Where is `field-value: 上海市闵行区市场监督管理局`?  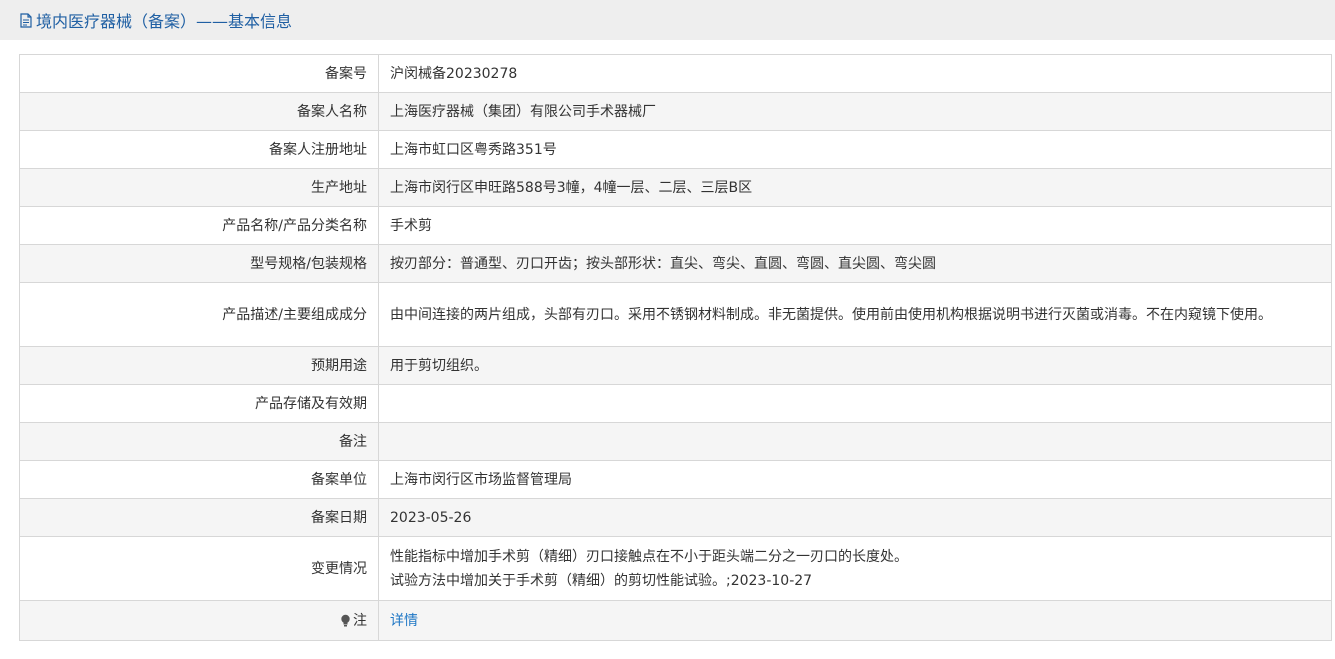
field-value: 上海市闵行区市场监督管理局 is located at coordinates (855, 479).